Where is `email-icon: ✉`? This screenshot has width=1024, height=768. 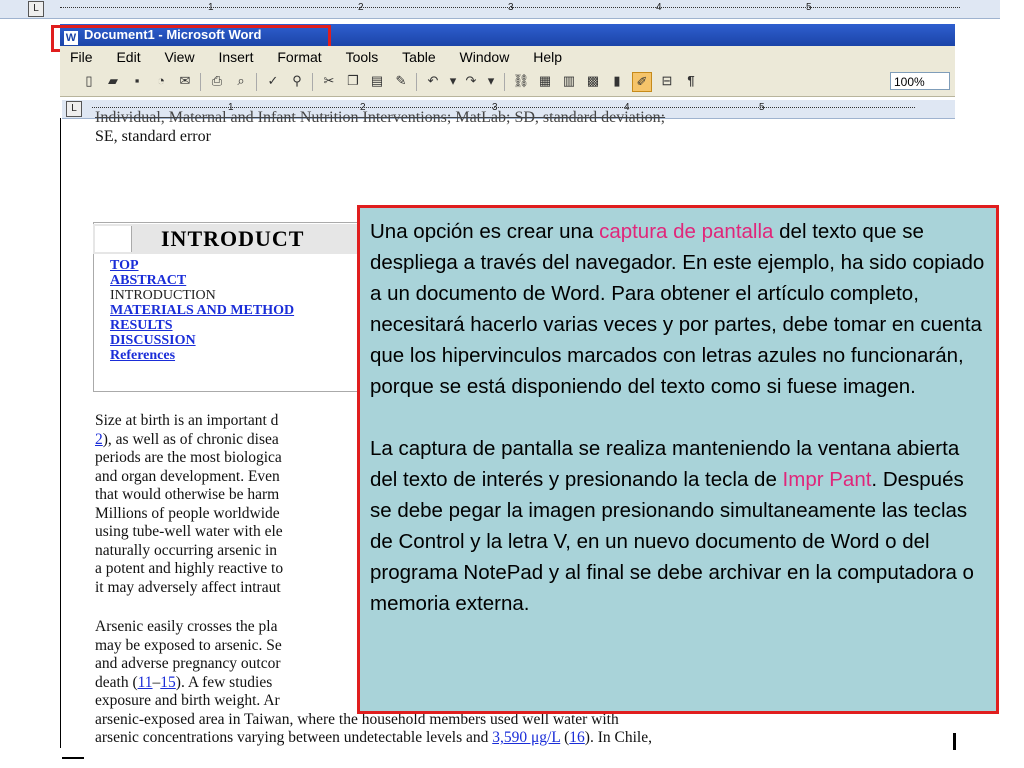
email-icon: ✉ is located at coordinates (185, 81).